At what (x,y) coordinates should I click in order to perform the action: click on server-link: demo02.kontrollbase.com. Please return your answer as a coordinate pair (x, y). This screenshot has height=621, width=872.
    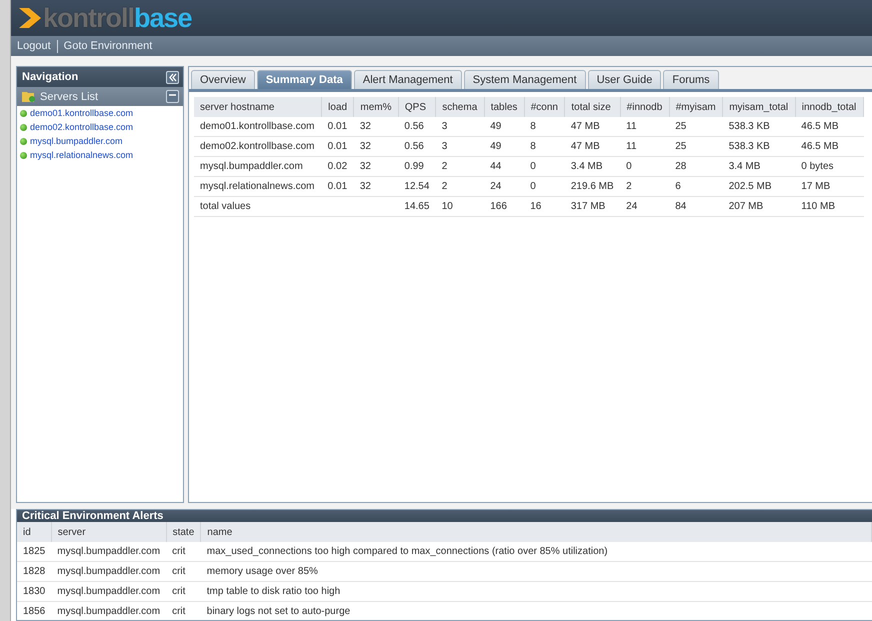
    Looking at the image, I should click on (82, 127).